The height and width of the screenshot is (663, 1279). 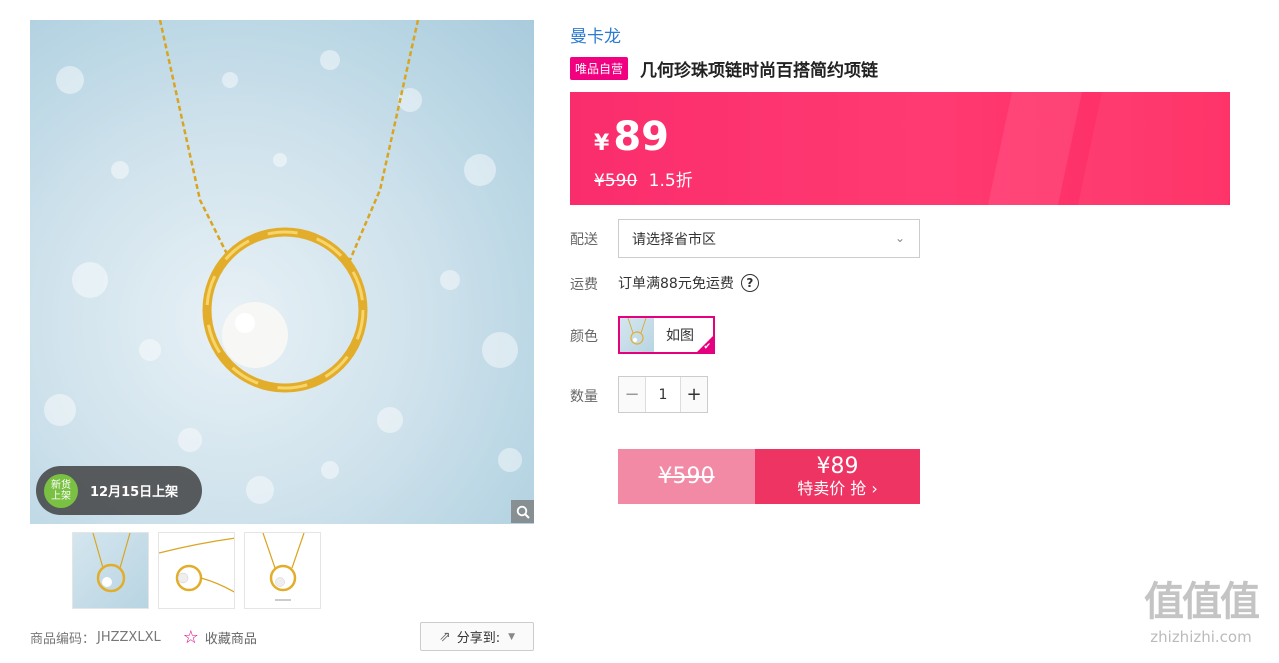 I want to click on product-title: 几何珍珠项链时尚百搭简约项链, so click(x=759, y=71).